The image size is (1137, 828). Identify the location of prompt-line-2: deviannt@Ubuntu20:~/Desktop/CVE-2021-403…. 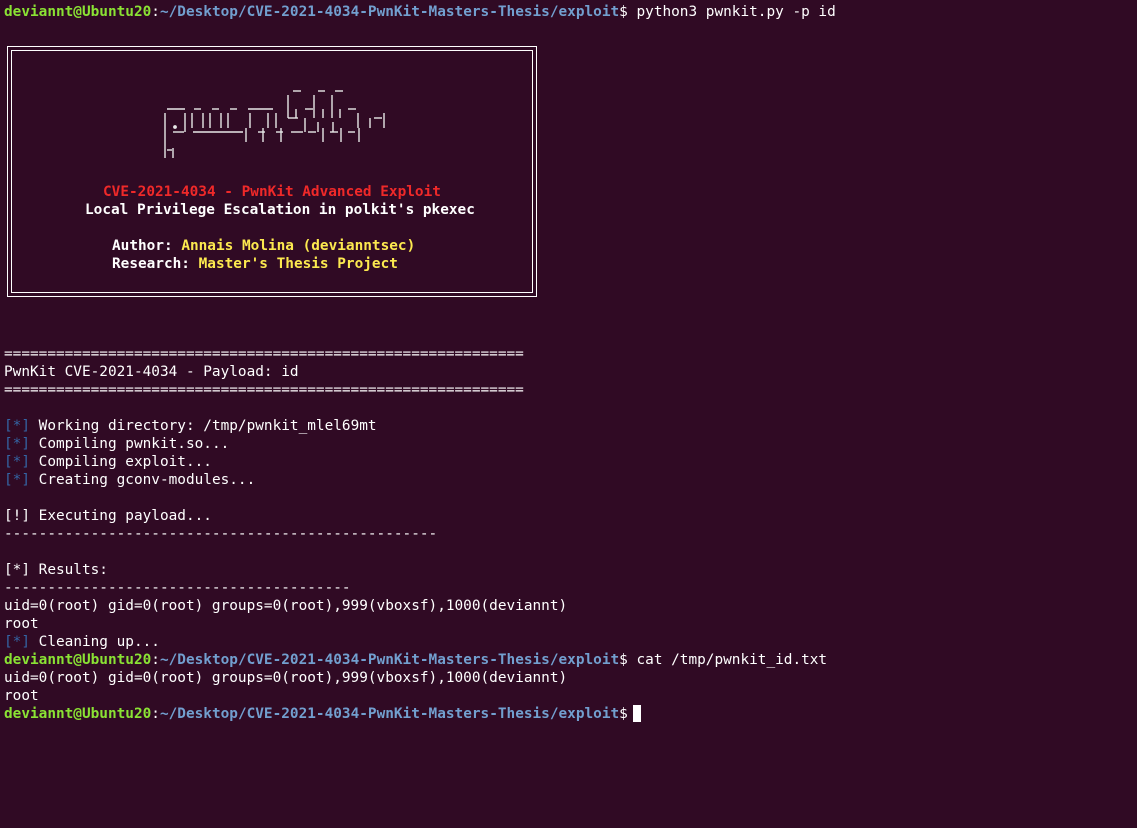
(415, 660).